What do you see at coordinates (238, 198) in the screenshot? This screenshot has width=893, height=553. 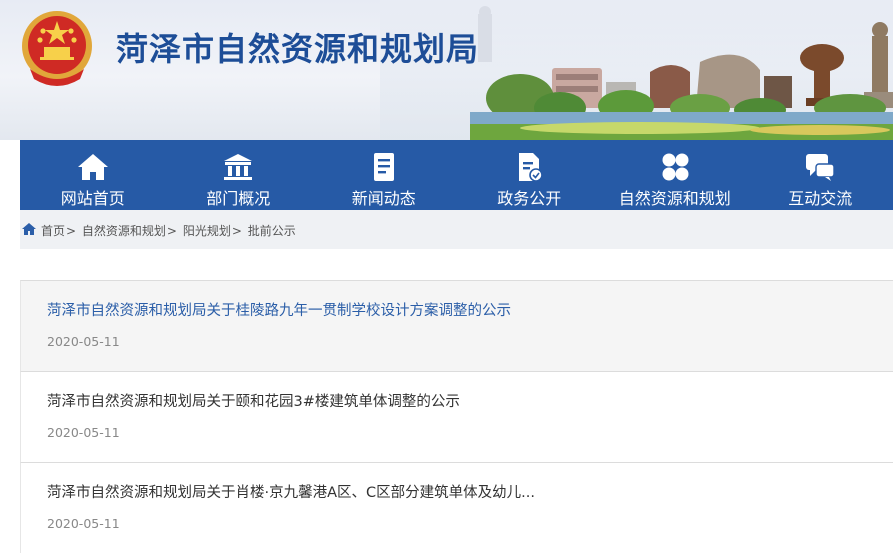 I see `nav-item-label: 部门概况` at bounding box center [238, 198].